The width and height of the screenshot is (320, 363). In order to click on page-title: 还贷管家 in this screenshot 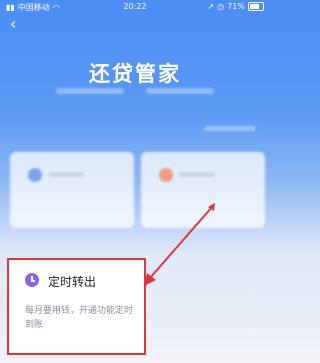, I will do `click(135, 74)`.